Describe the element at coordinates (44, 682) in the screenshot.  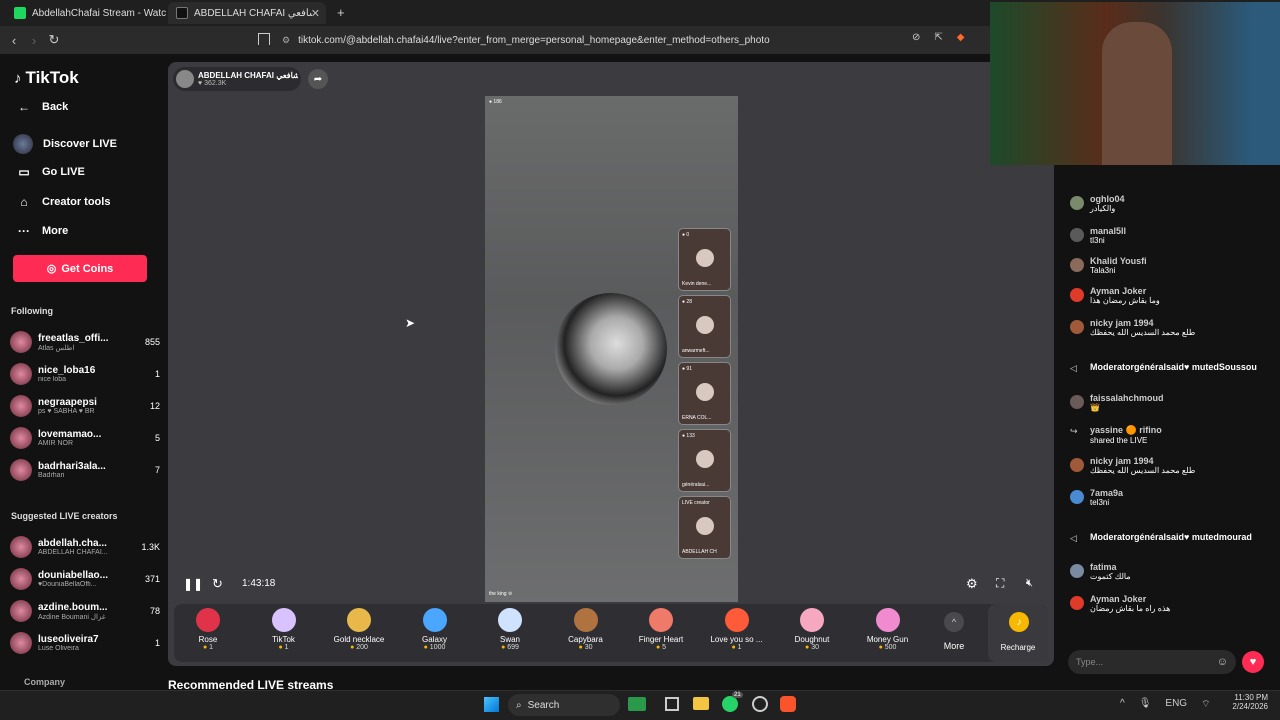
I see `company-link: Company` at that location.